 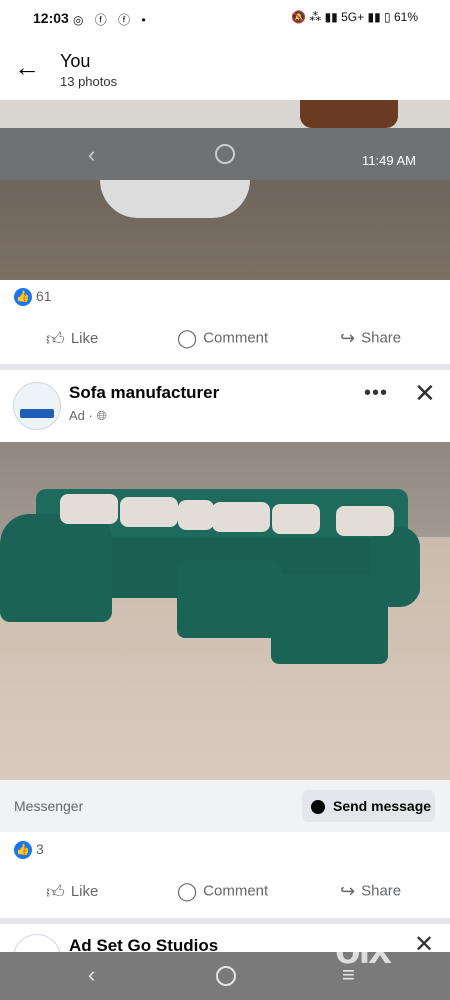 What do you see at coordinates (51, 18) in the screenshot?
I see `status-time: 12:03` at bounding box center [51, 18].